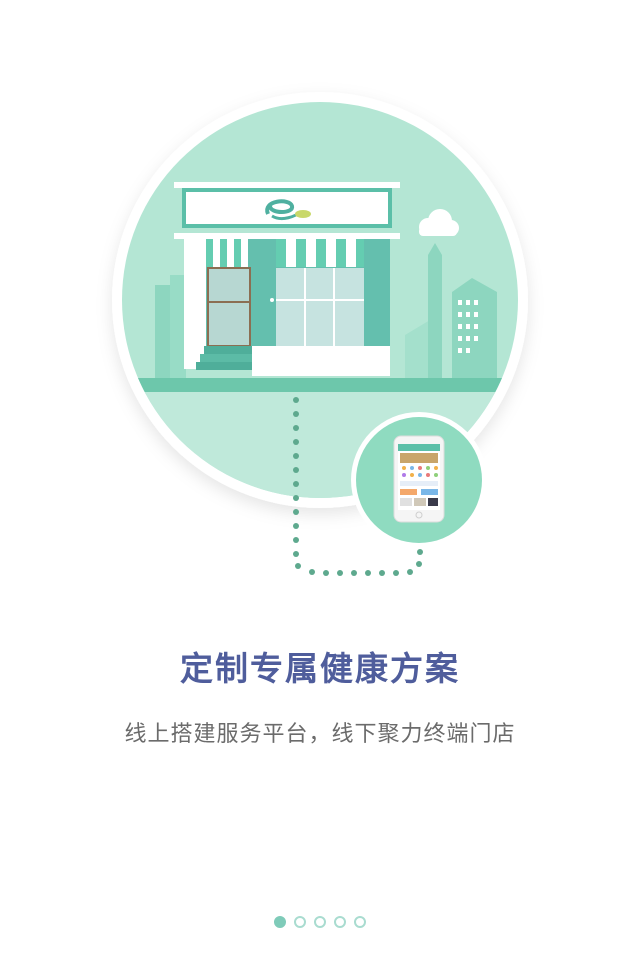 This screenshot has width=640, height=960. Describe the element at coordinates (320, 734) in the screenshot. I see `page-subtitle: 线上搭建服务平台，线下聚力终端门店` at that location.